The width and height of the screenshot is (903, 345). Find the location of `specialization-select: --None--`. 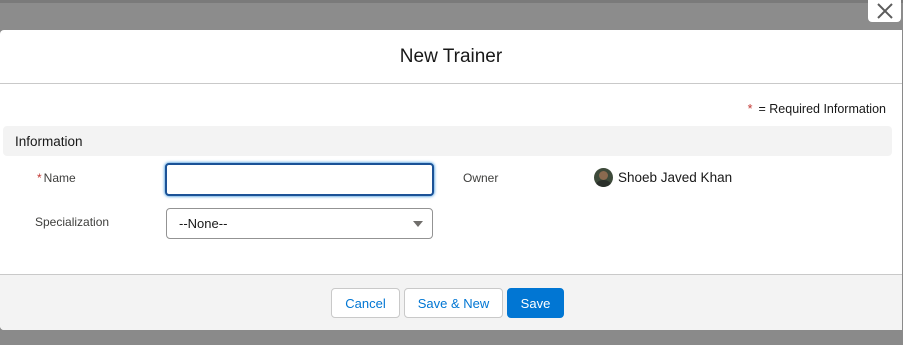

specialization-select: --None-- is located at coordinates (299, 223).